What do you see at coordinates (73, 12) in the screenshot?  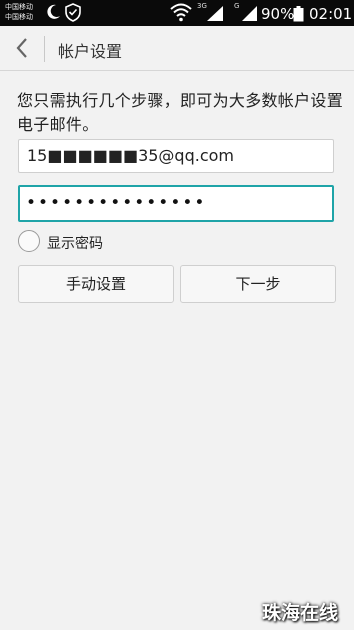 I see `shield-icon` at bounding box center [73, 12].